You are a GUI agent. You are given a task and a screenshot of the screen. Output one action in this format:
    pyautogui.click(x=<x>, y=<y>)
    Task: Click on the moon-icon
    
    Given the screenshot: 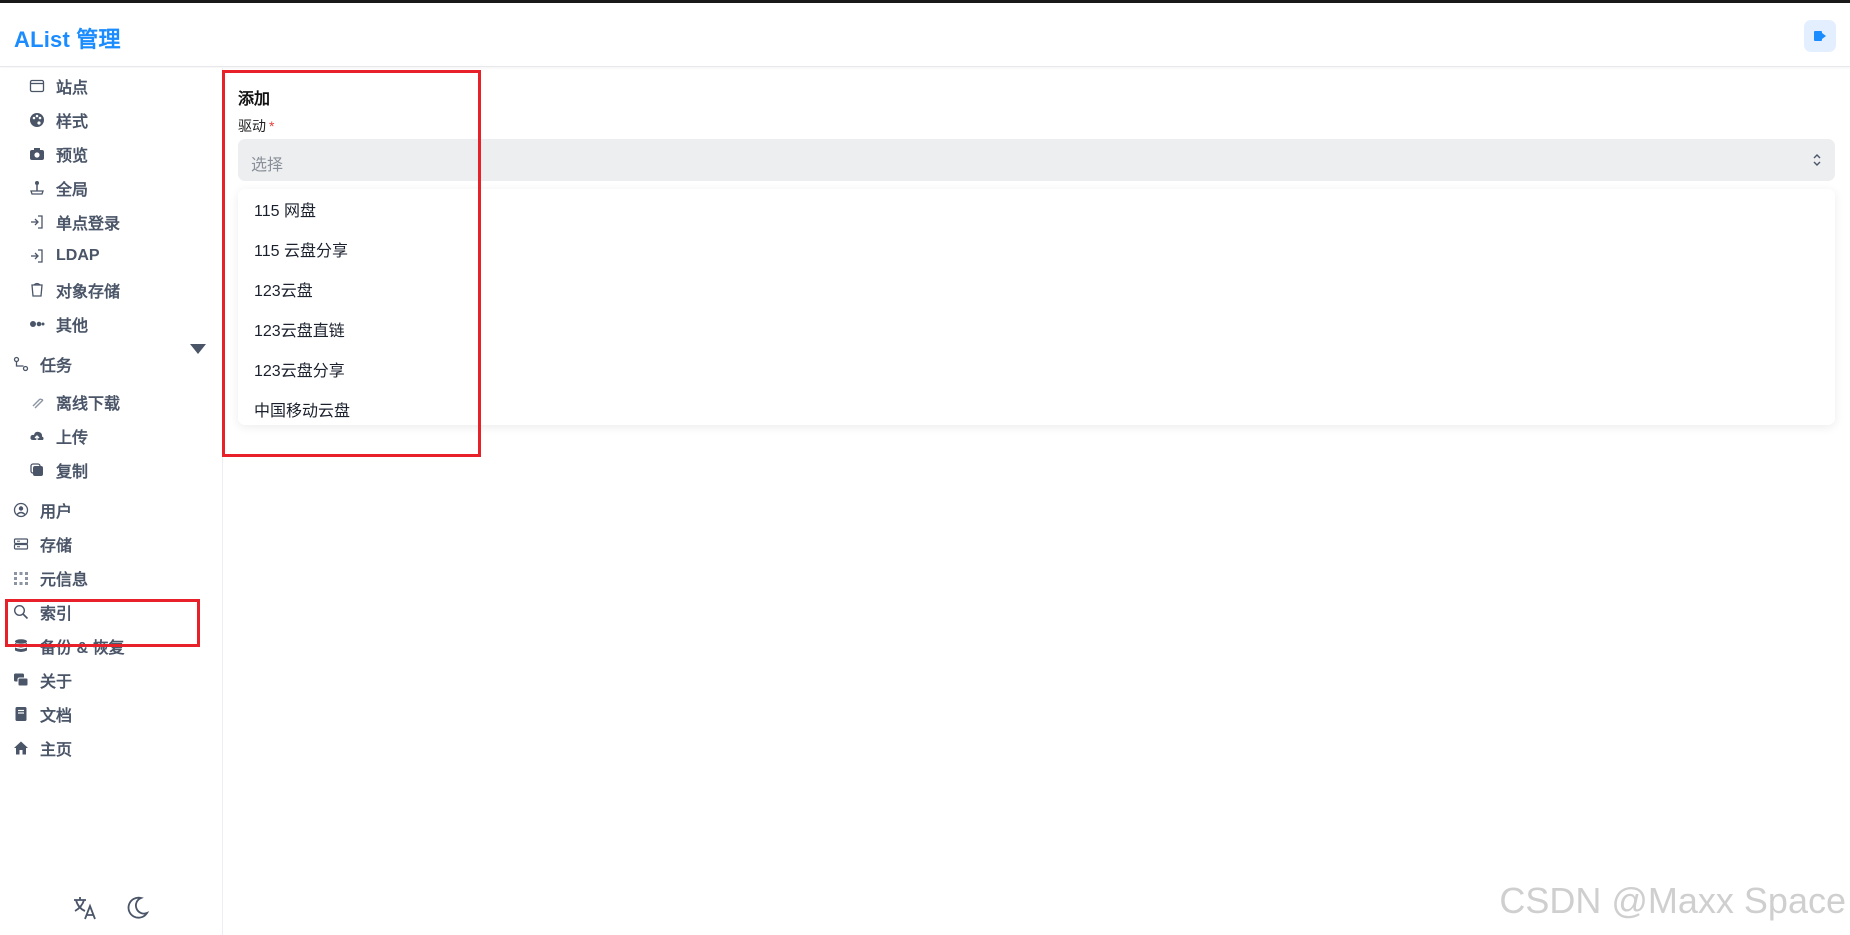 What is the action you would take?
    pyautogui.click(x=137, y=908)
    